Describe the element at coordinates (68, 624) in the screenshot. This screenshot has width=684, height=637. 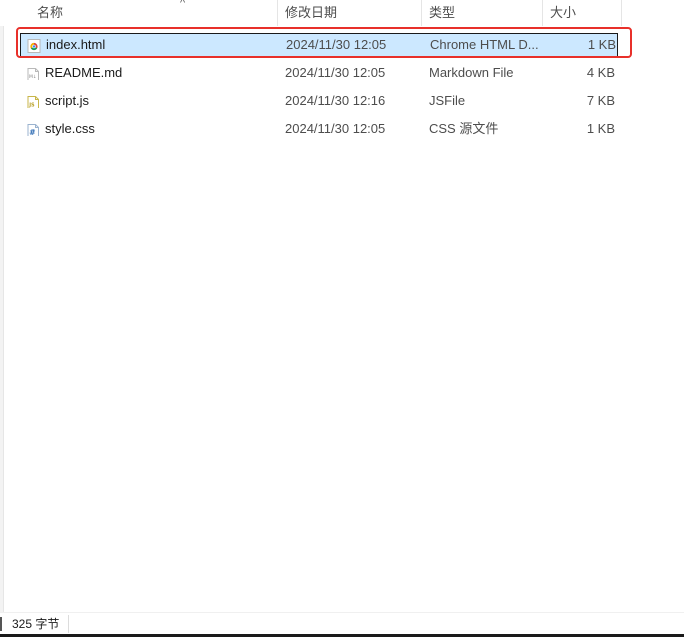
I see `status-bar-divider` at that location.